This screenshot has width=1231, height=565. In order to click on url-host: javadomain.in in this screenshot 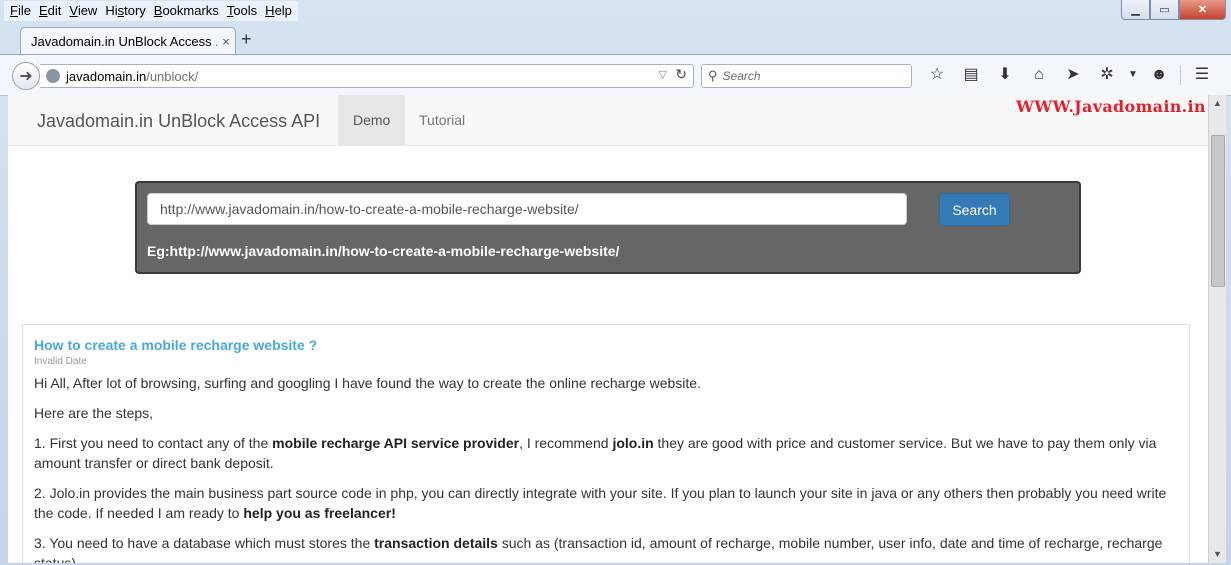, I will do `click(106, 76)`.